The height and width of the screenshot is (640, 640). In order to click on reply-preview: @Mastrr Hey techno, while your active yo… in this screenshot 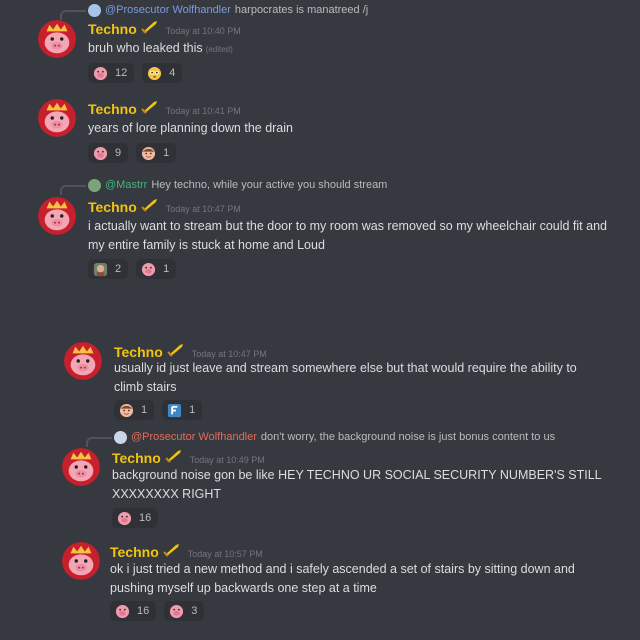, I will do `click(224, 186)`.